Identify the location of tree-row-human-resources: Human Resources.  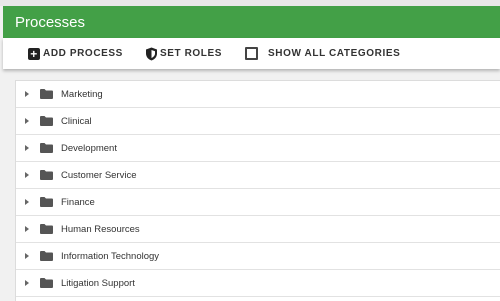
(258, 229).